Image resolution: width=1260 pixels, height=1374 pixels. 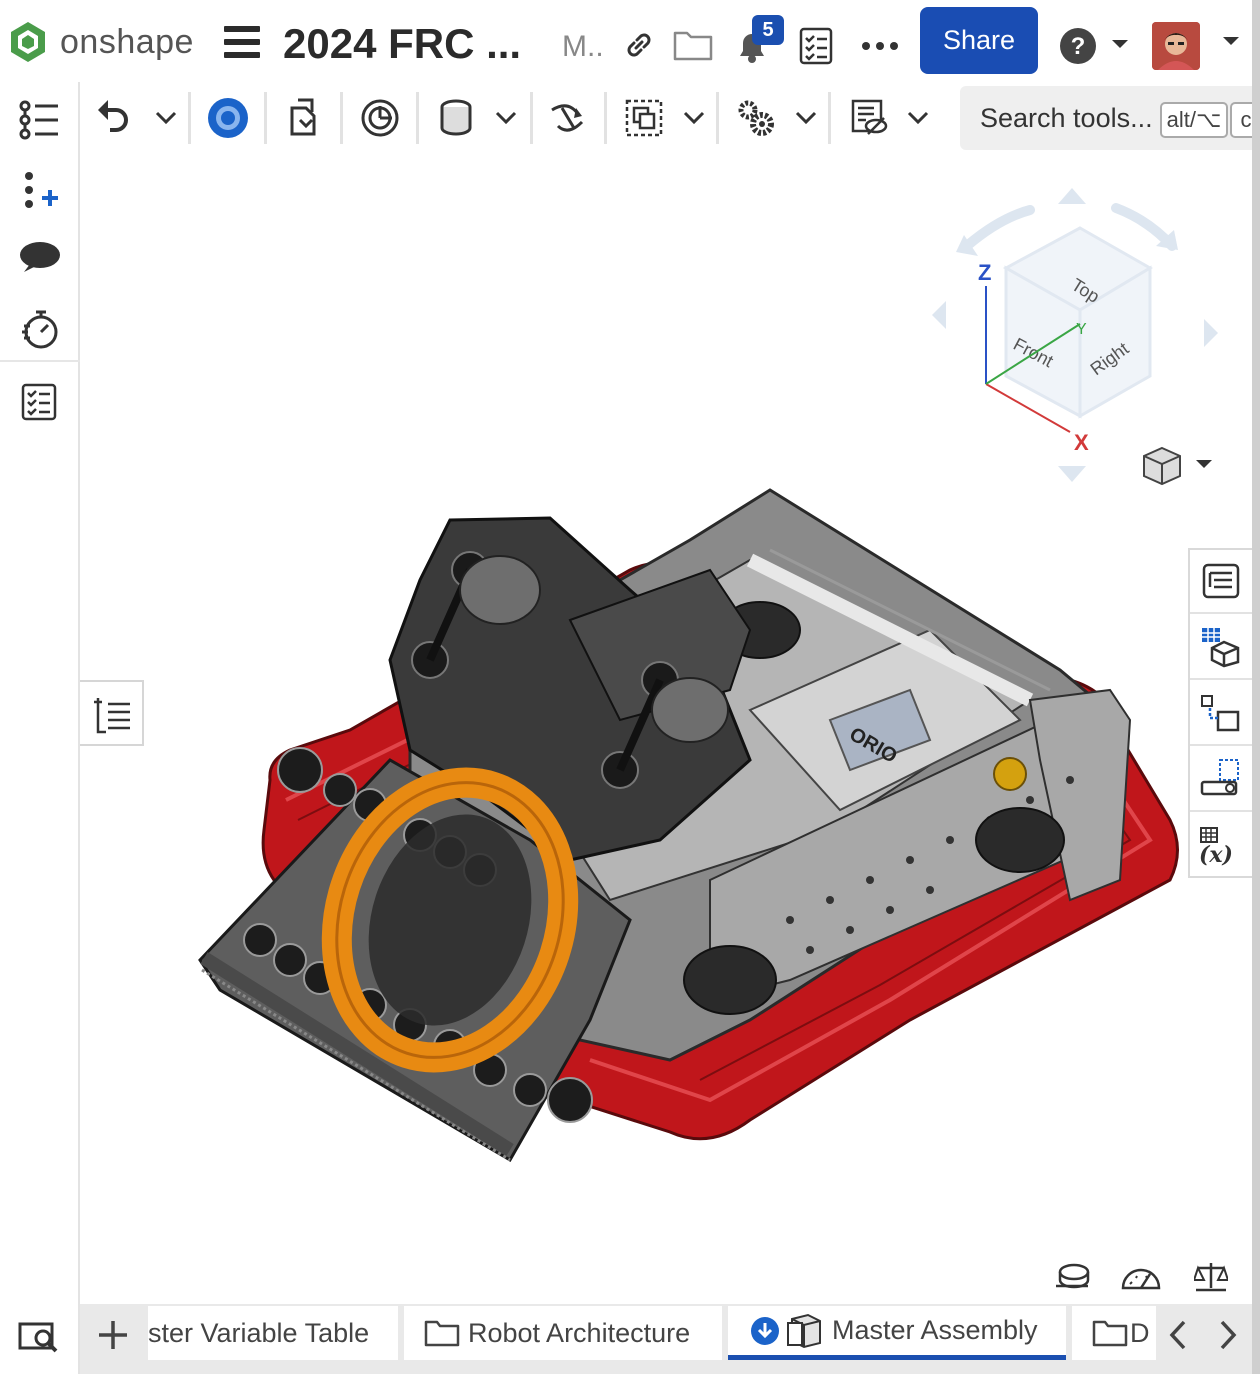 I want to click on relations-icon, so click(x=568, y=118).